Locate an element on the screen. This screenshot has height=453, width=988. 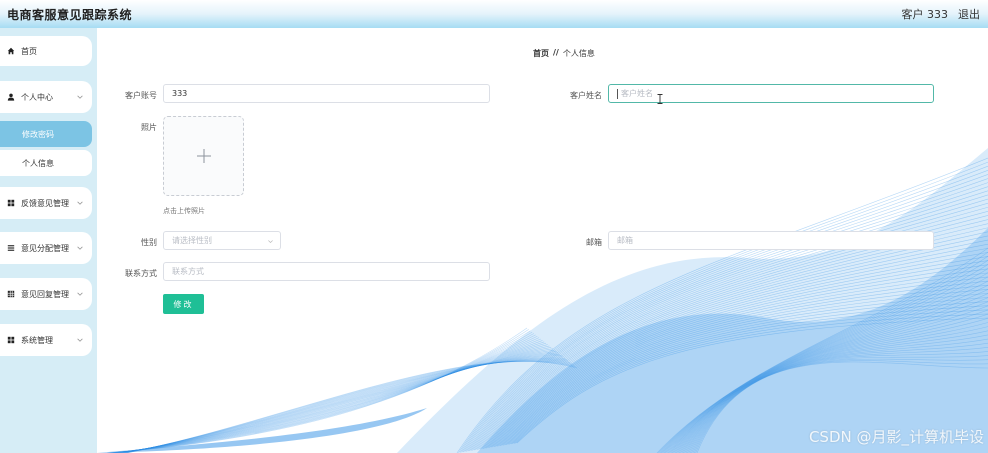
account-field: 333 is located at coordinates (326, 93).